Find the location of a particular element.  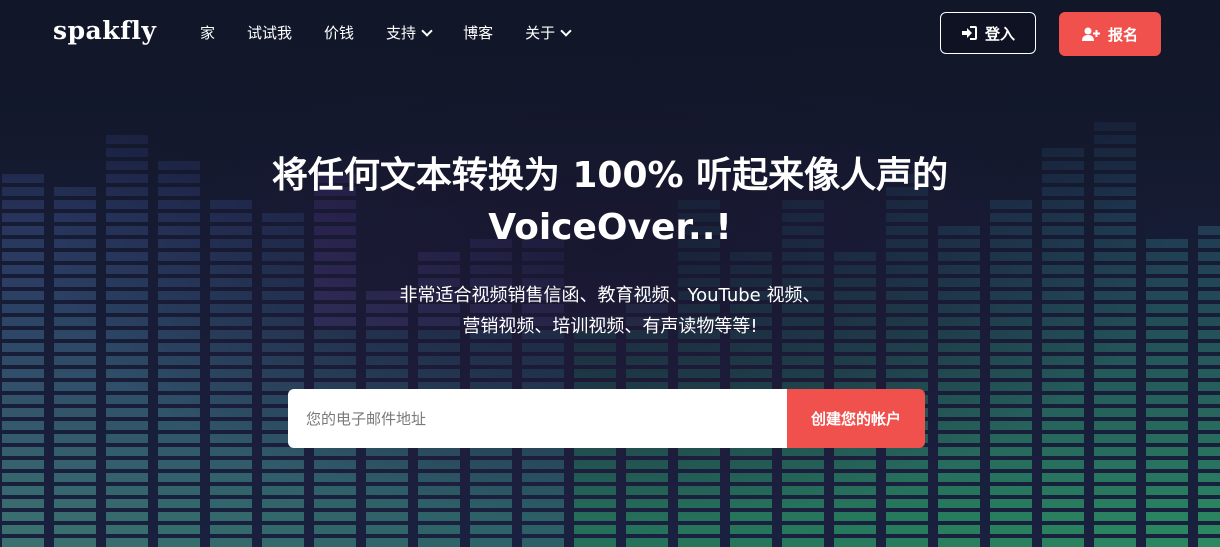

login-button: 登入 is located at coordinates (988, 33).